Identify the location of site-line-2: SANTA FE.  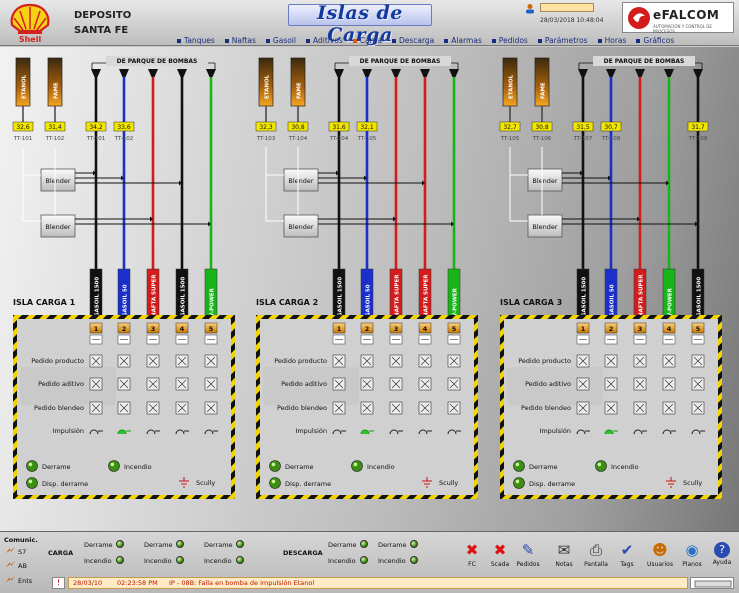
(101, 30).